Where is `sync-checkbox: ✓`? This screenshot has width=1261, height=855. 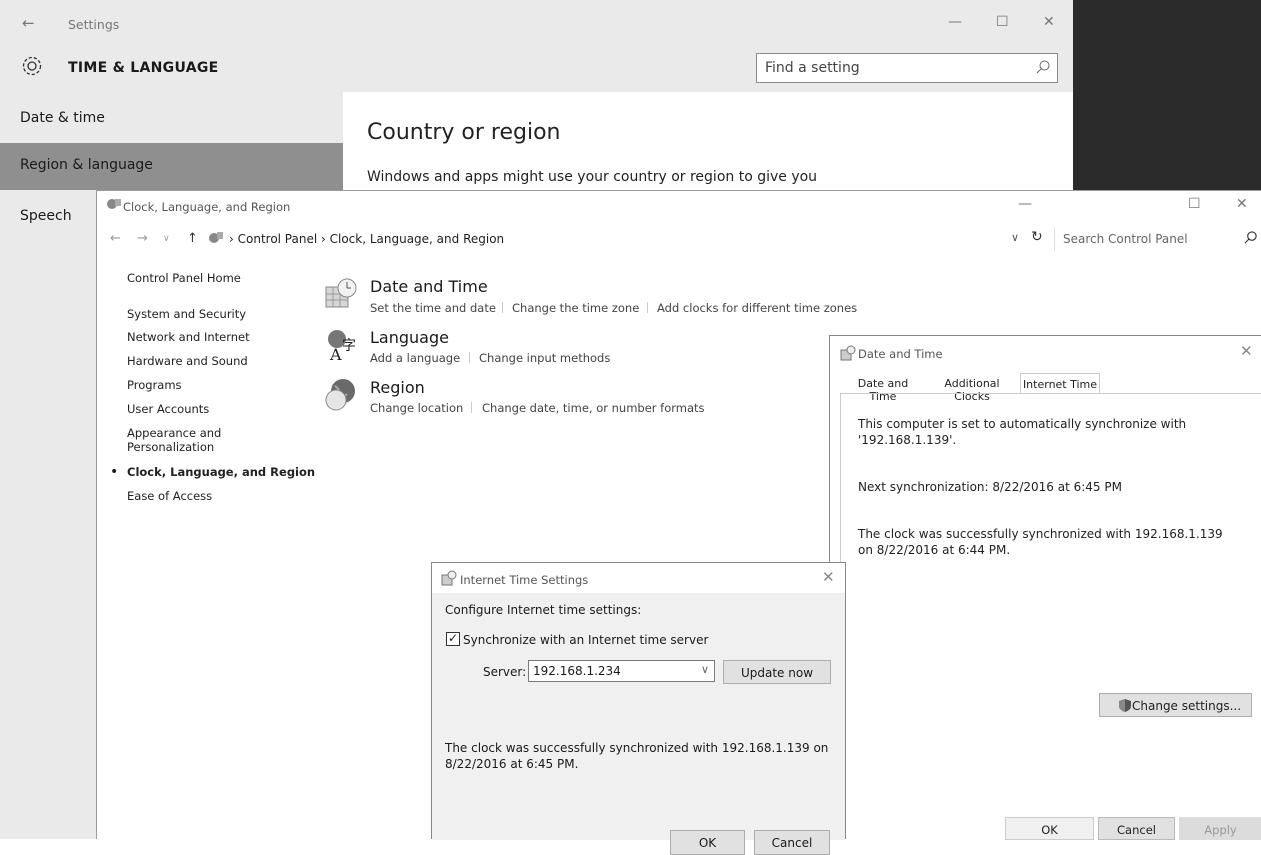
sync-checkbox: ✓ is located at coordinates (453, 638).